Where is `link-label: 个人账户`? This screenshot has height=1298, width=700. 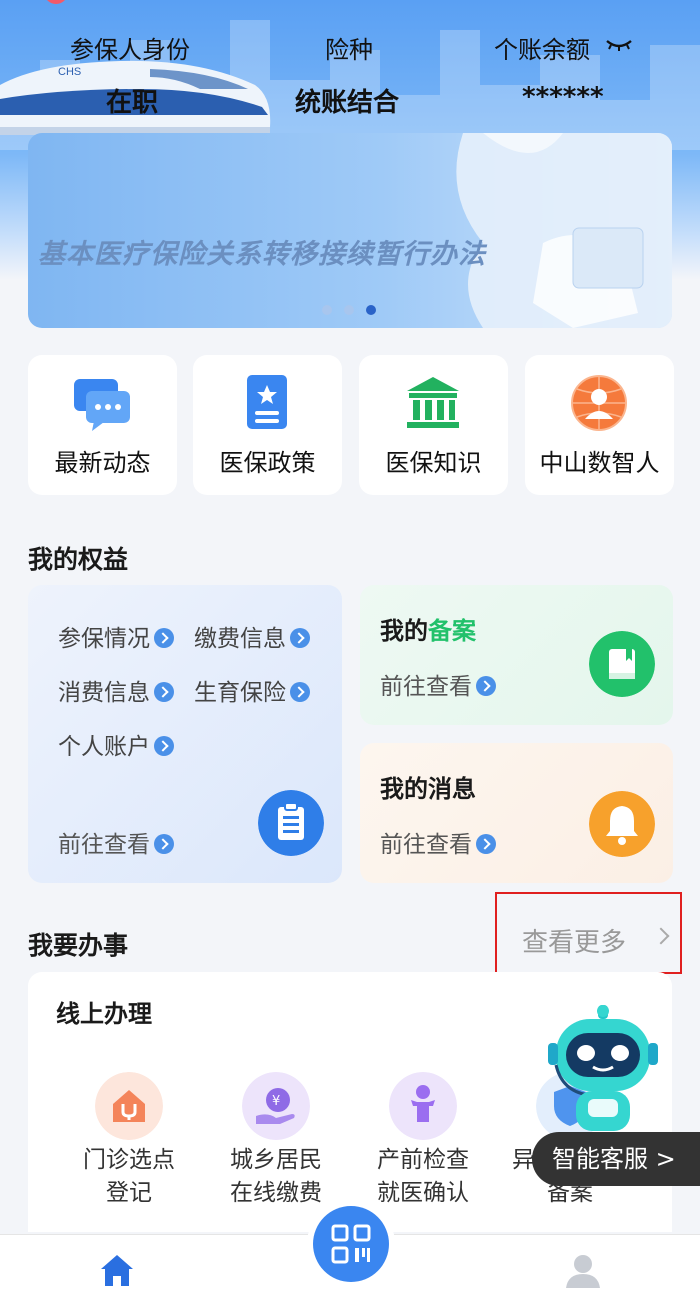 link-label: 个人账户 is located at coordinates (104, 747).